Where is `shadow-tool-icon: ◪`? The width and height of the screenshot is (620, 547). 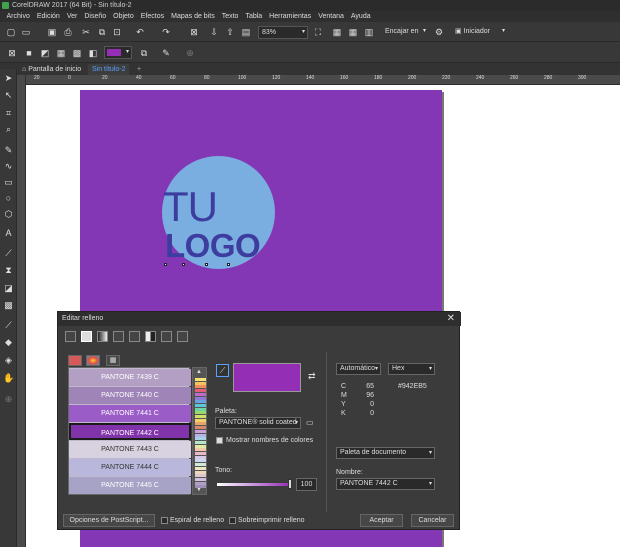
shadow-tool-icon: ◪ is located at coordinates (8, 288).